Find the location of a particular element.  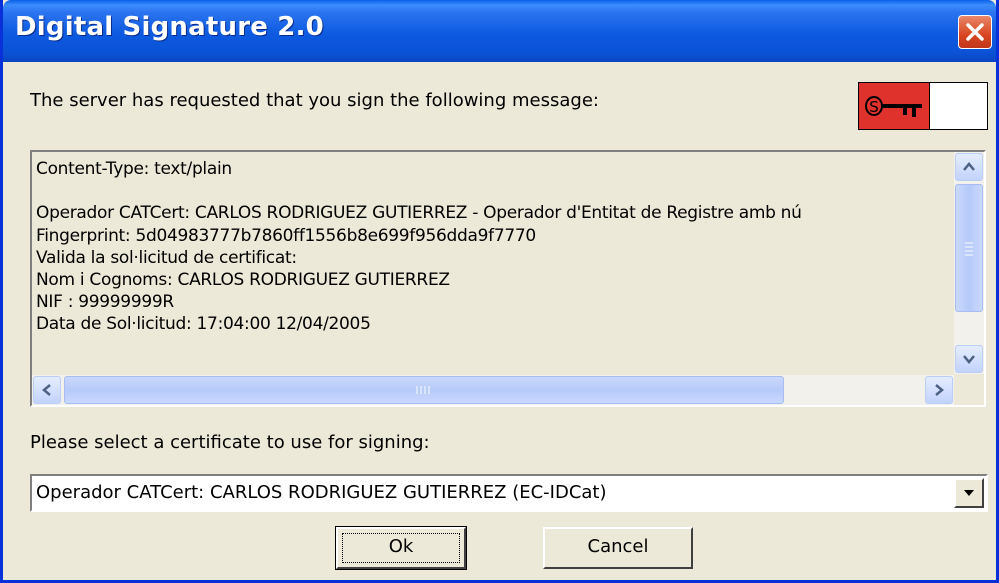

scroll-down-button is located at coordinates (969, 359).